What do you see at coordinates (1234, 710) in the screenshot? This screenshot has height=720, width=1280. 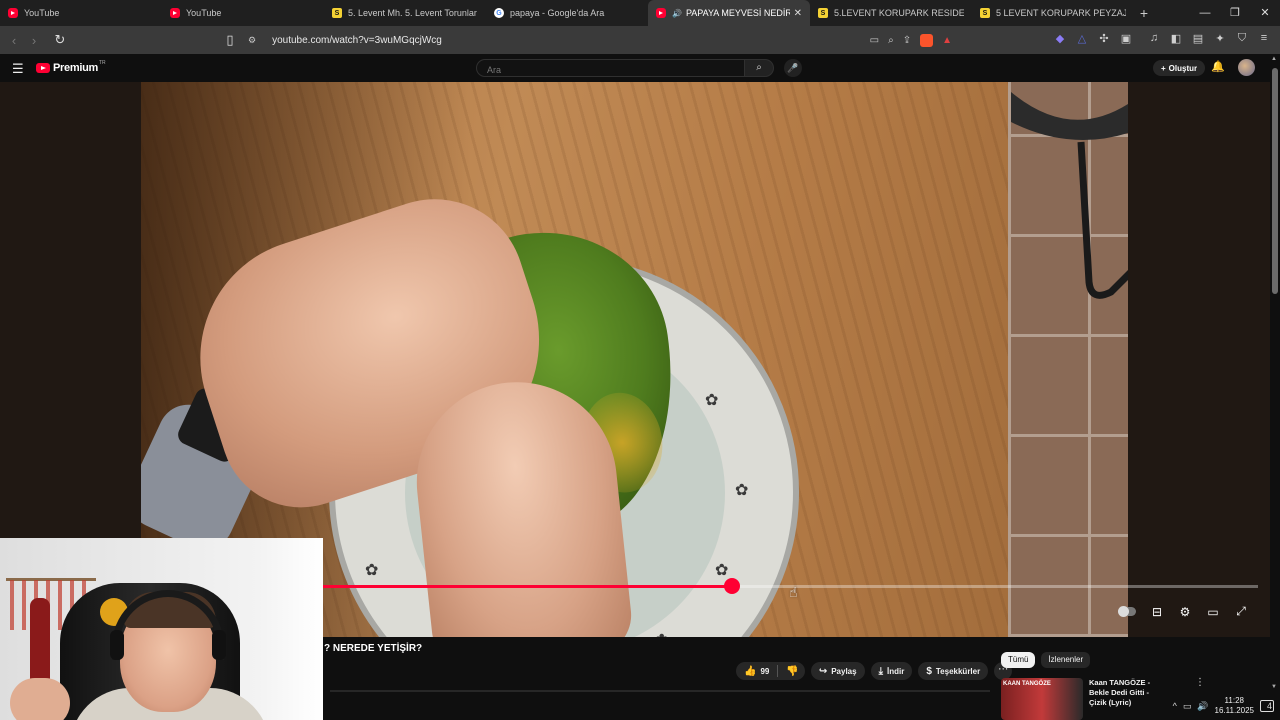 I see `clock-date: 16.11.2025` at bounding box center [1234, 710].